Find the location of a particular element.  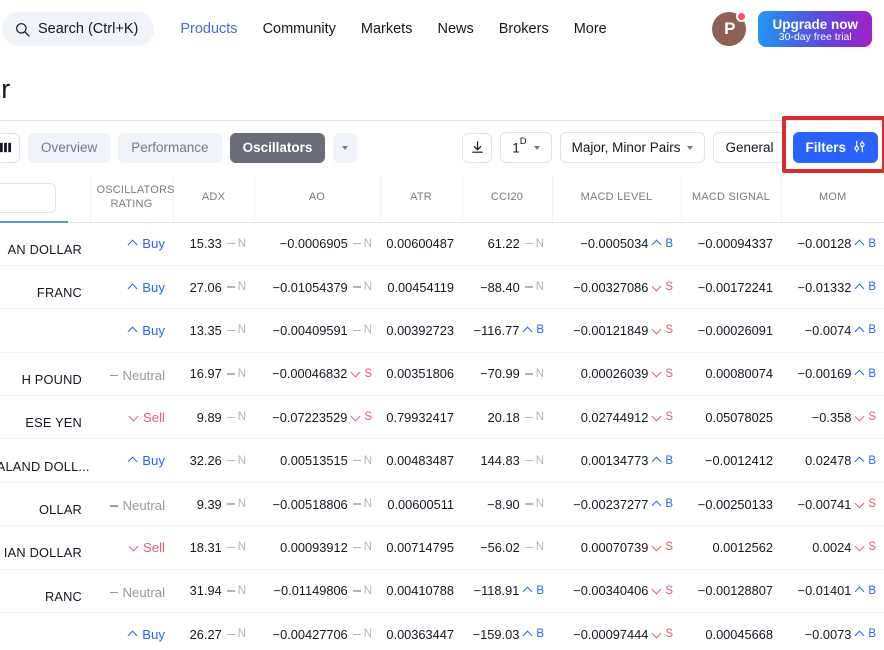

avatar: P is located at coordinates (730, 28).